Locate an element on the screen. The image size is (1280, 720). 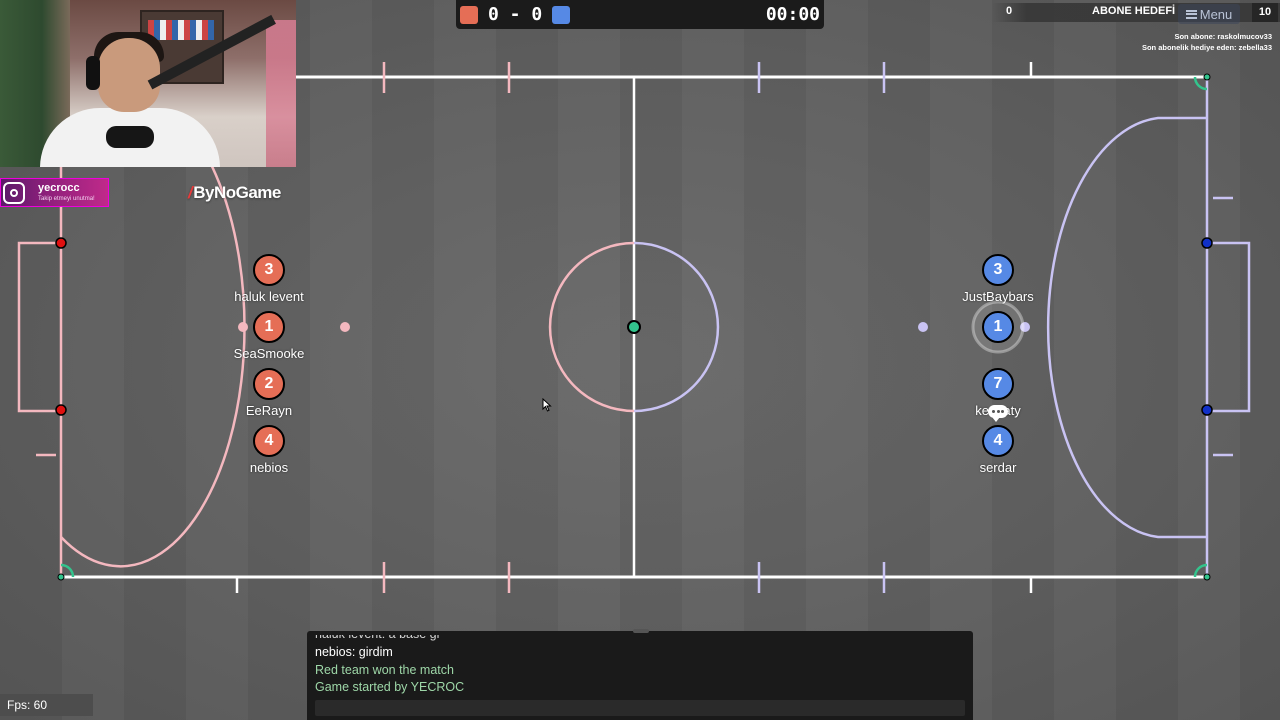
chat-message: nebios: girdim is located at coordinates (354, 652).